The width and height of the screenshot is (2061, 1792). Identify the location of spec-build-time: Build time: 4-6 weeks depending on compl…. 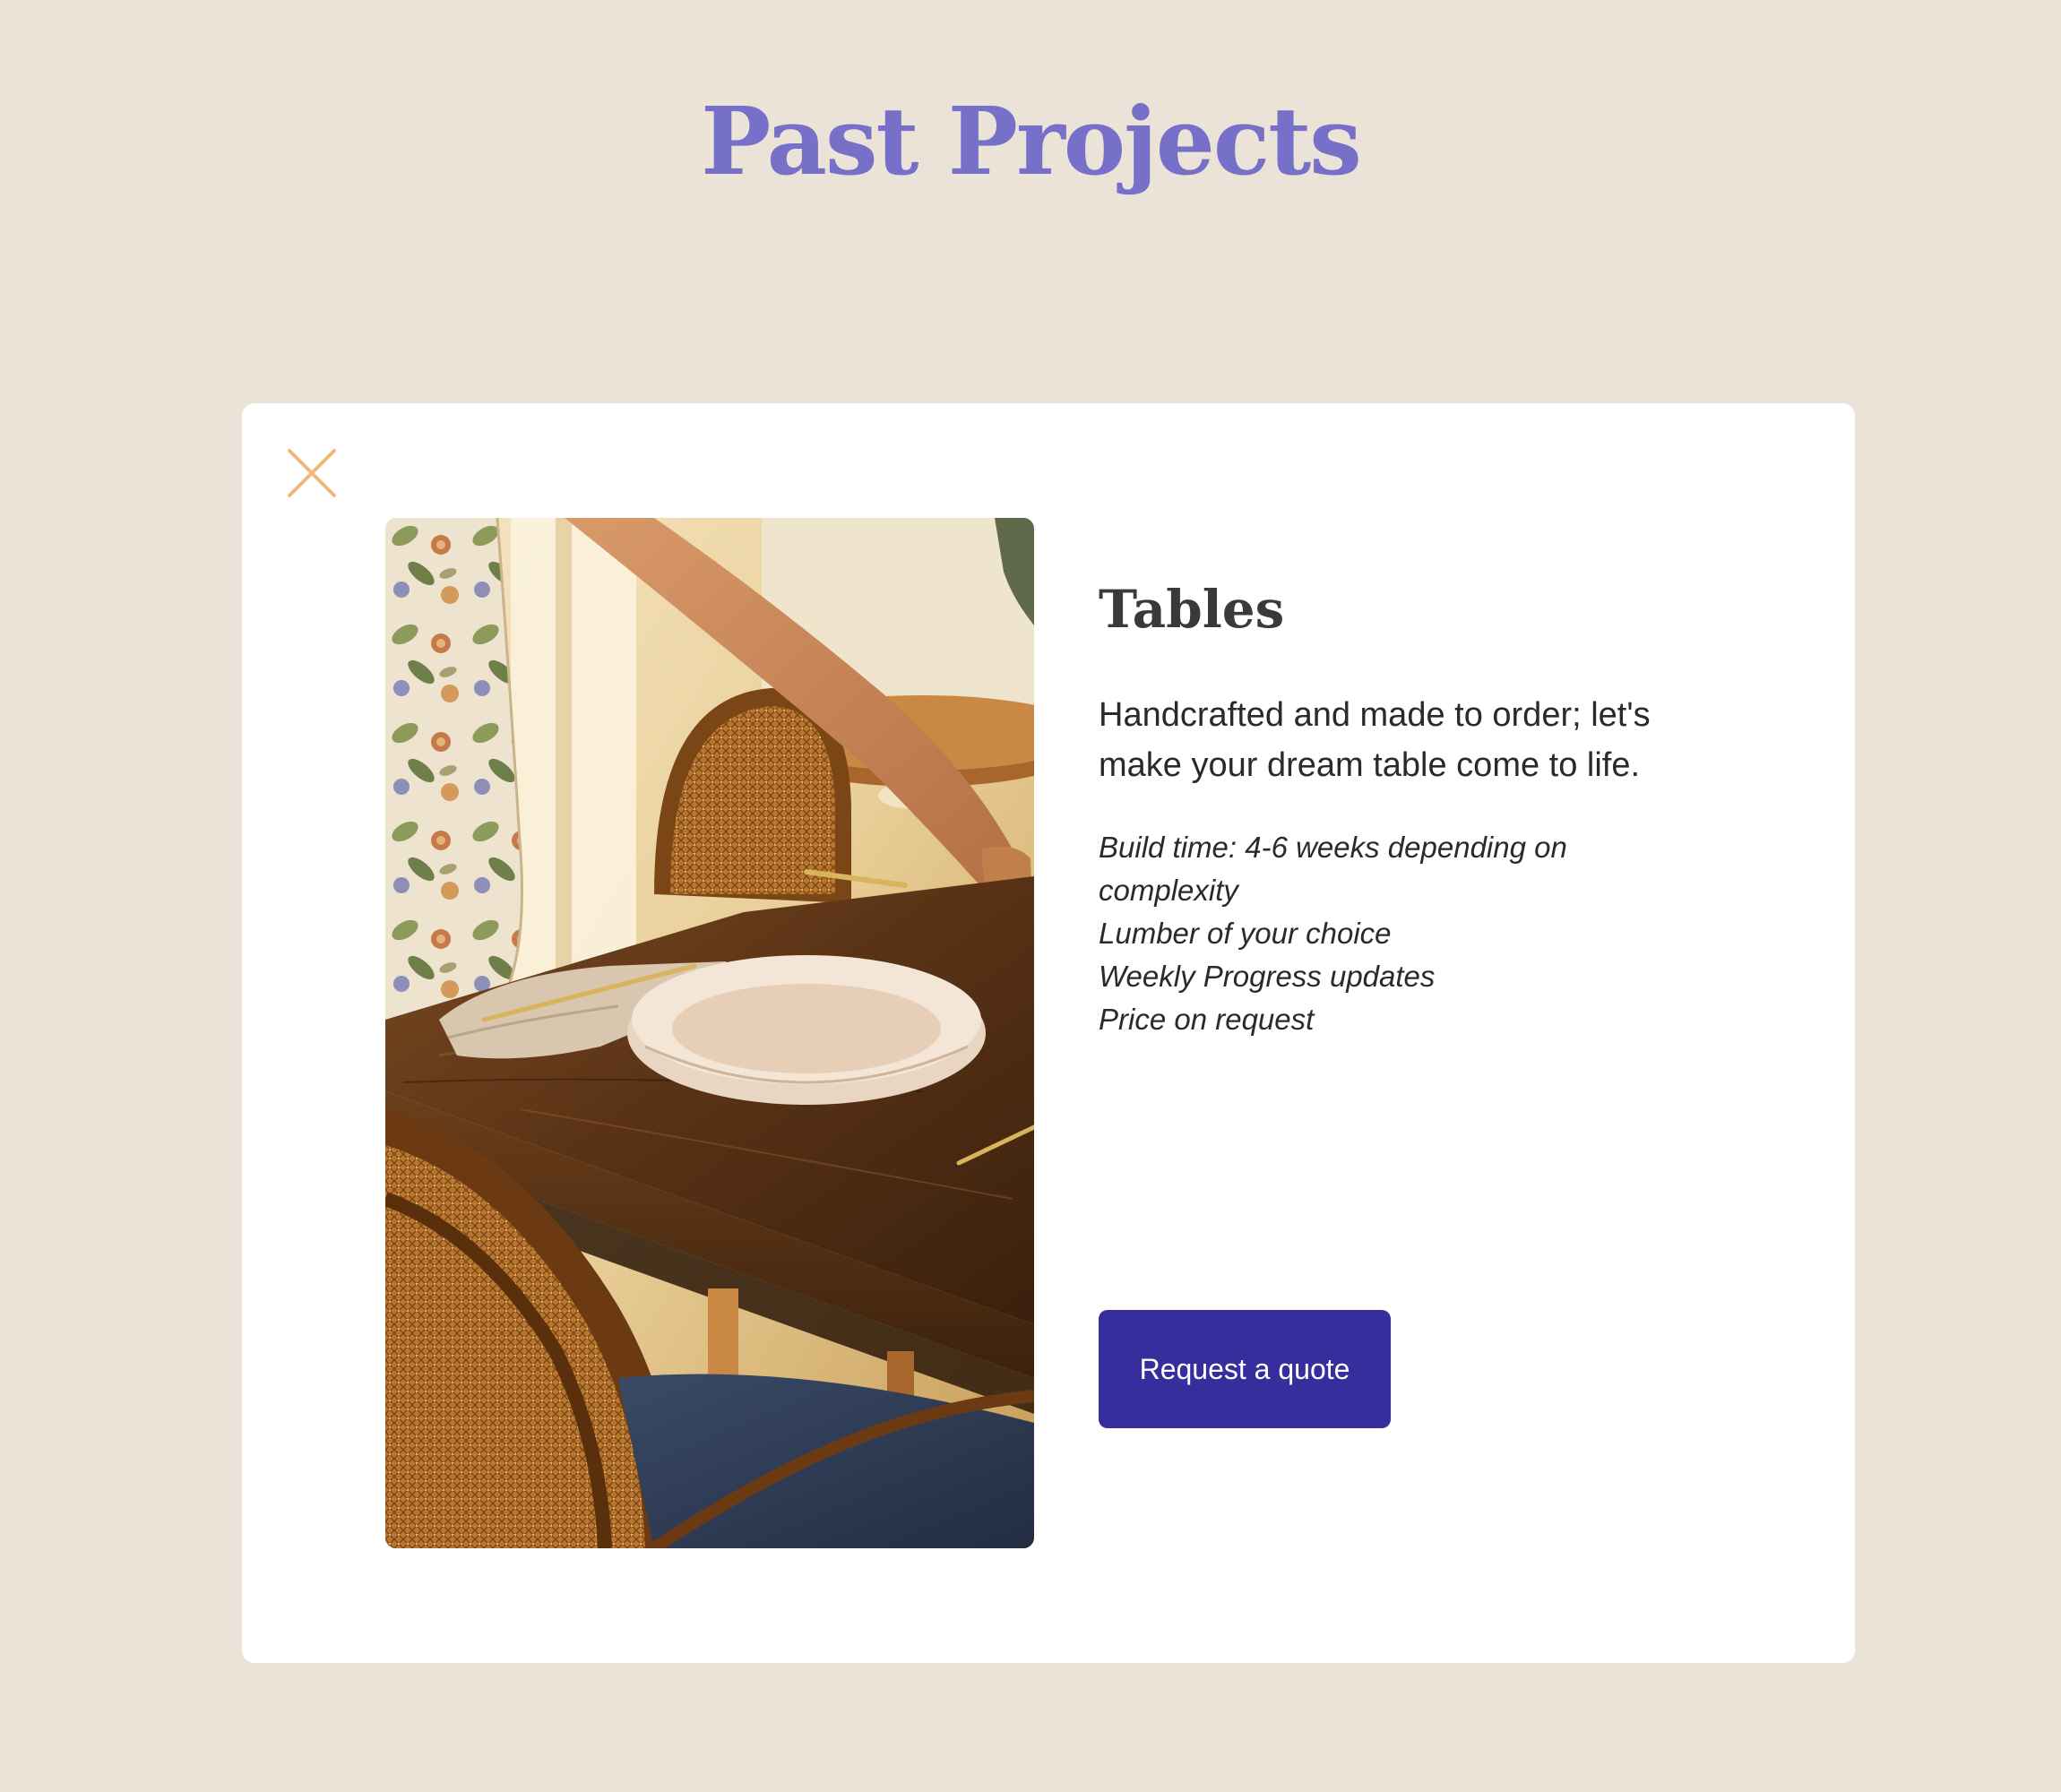
(1333, 869).